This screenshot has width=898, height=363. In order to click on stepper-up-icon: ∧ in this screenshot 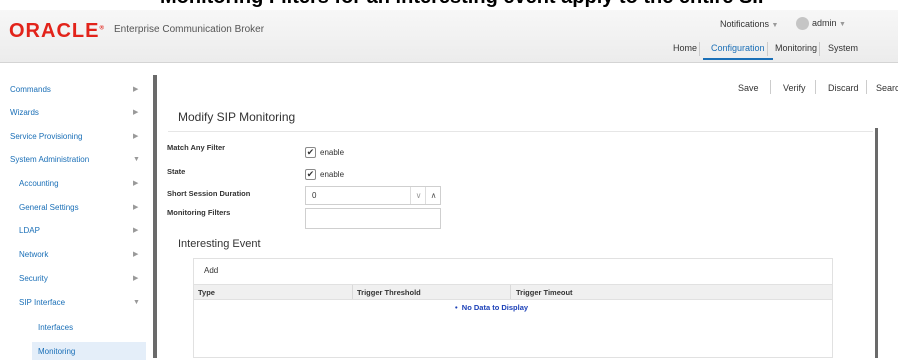, I will do `click(433, 195)`.